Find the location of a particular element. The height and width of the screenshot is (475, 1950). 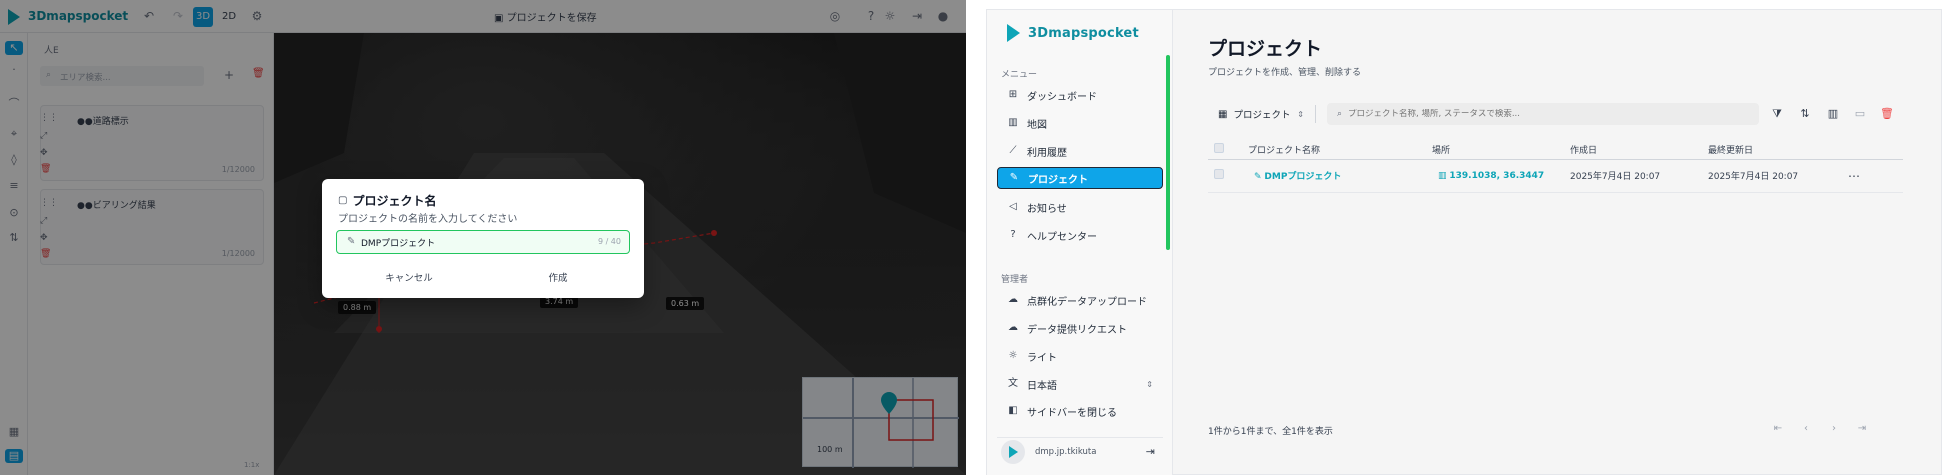

archive-icon: ▭ is located at coordinates (1860, 114).